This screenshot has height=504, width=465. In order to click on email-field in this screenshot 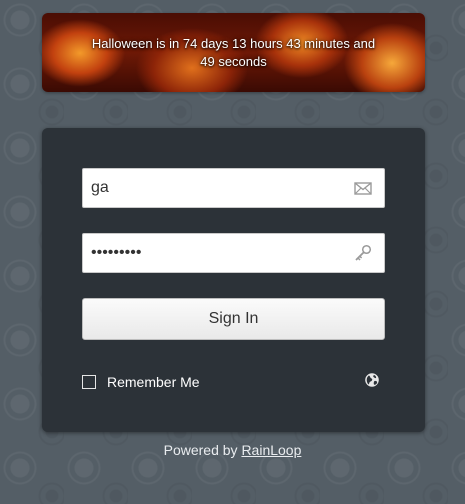, I will do `click(233, 188)`.